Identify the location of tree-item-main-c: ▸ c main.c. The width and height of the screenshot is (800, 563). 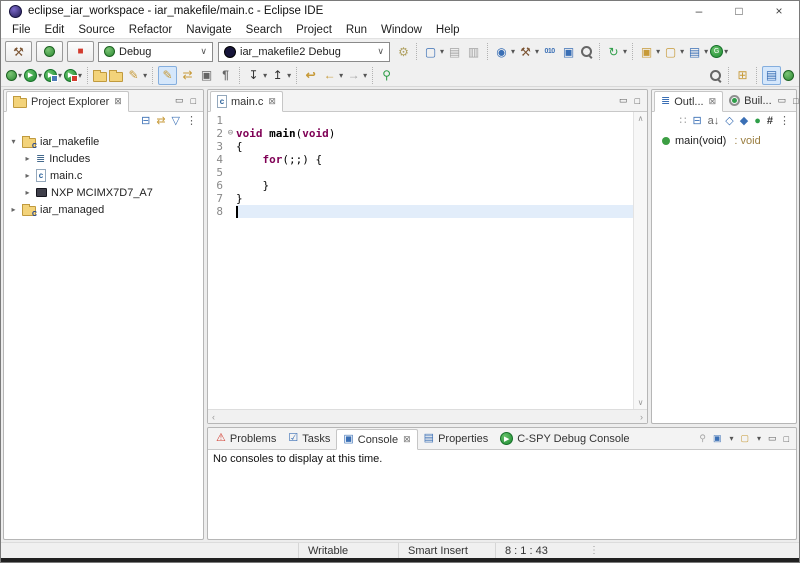
(103, 175).